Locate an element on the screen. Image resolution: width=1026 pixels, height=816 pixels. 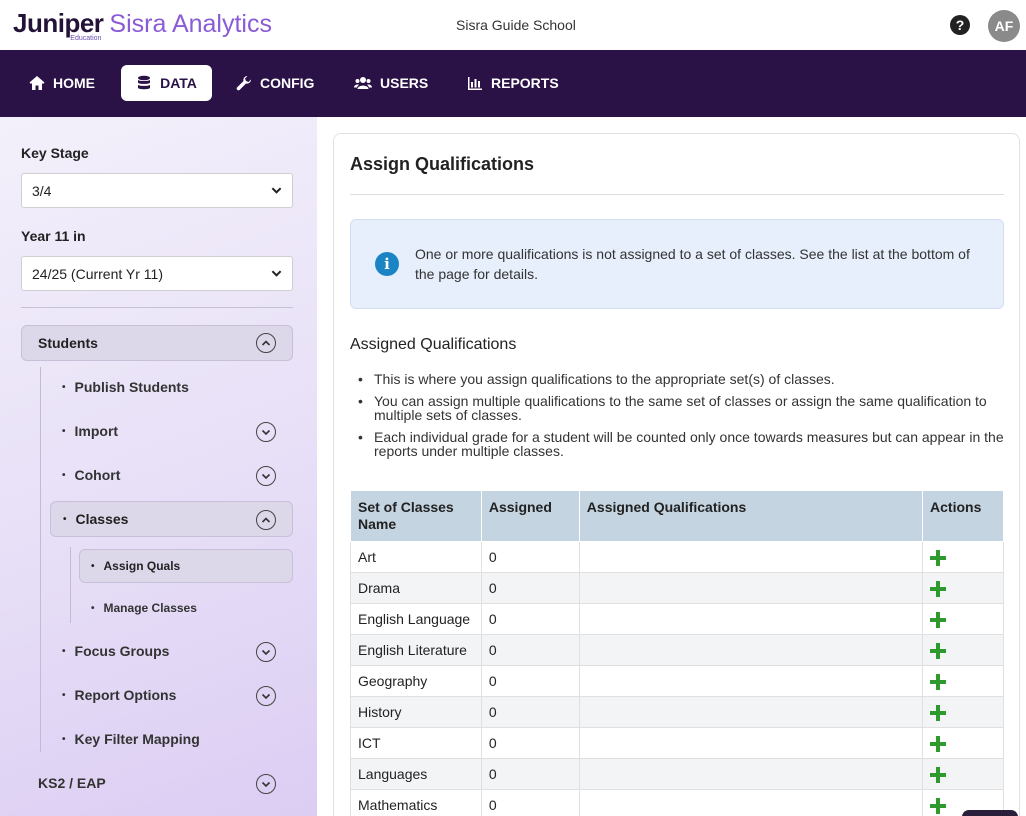
cell-class-name: Mathematics is located at coordinates (416, 802).